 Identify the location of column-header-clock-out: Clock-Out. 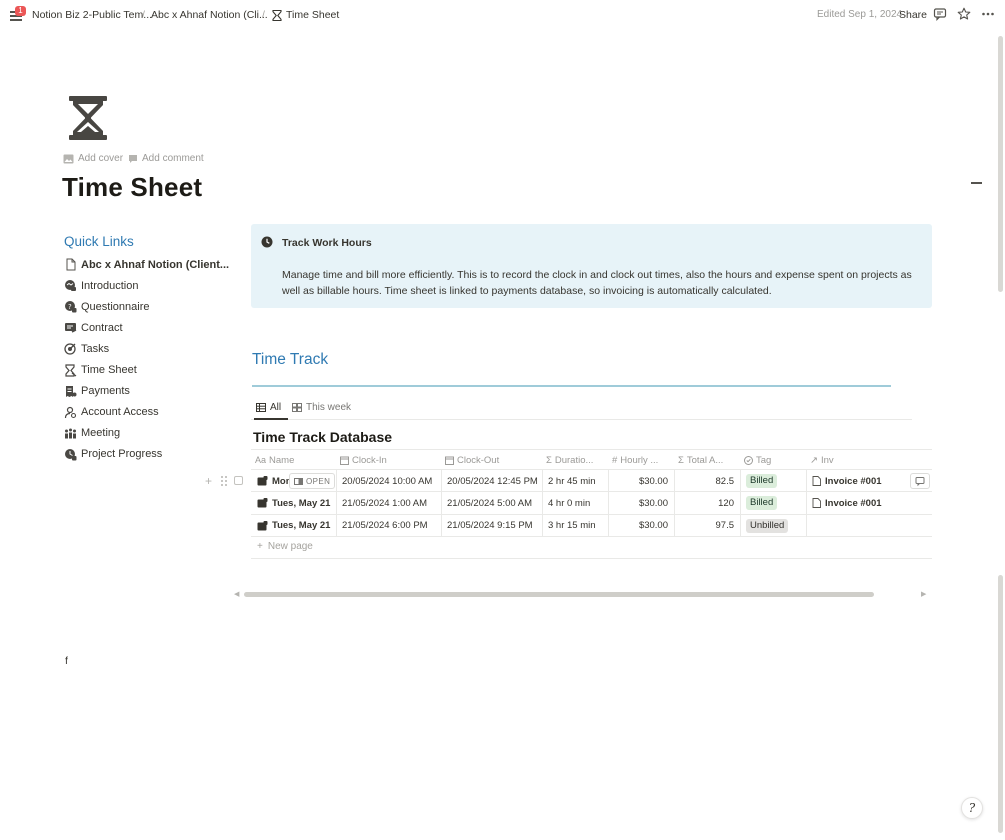
(491, 460).